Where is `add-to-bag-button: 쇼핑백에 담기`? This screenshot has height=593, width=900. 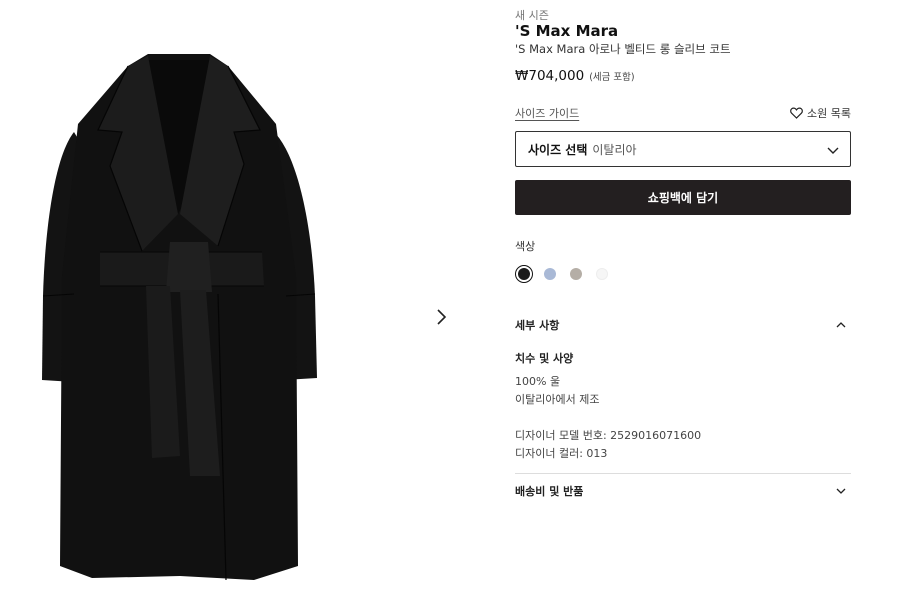 add-to-bag-button: 쇼핑백에 담기 is located at coordinates (683, 197).